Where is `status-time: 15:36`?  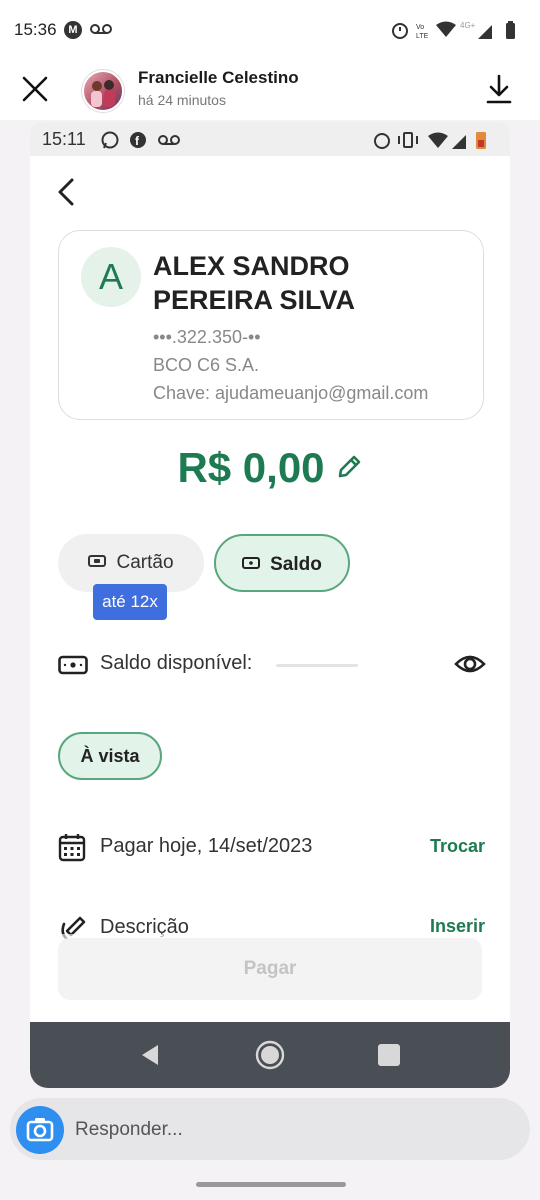 status-time: 15:36 is located at coordinates (35, 29).